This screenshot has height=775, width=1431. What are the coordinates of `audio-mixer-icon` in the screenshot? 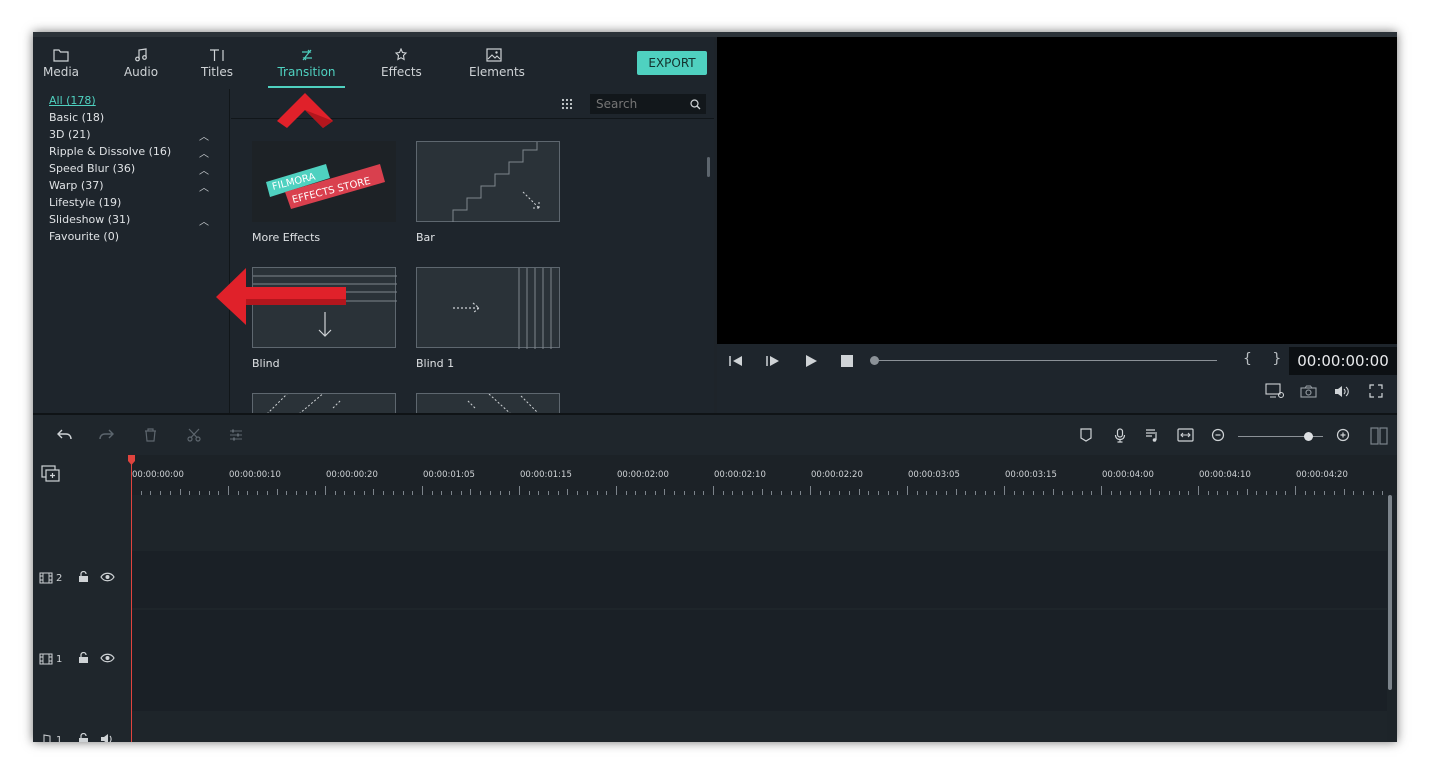 It's located at (1152, 435).